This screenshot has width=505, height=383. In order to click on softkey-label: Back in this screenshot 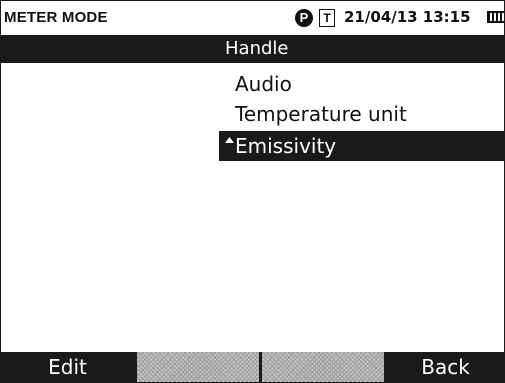, I will do `click(445, 367)`.